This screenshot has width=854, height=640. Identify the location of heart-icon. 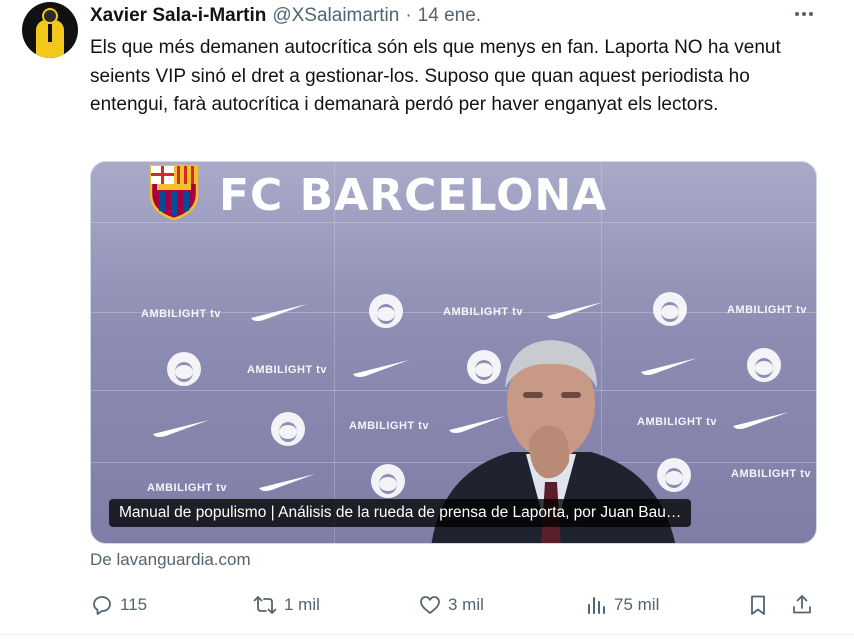
(430, 605).